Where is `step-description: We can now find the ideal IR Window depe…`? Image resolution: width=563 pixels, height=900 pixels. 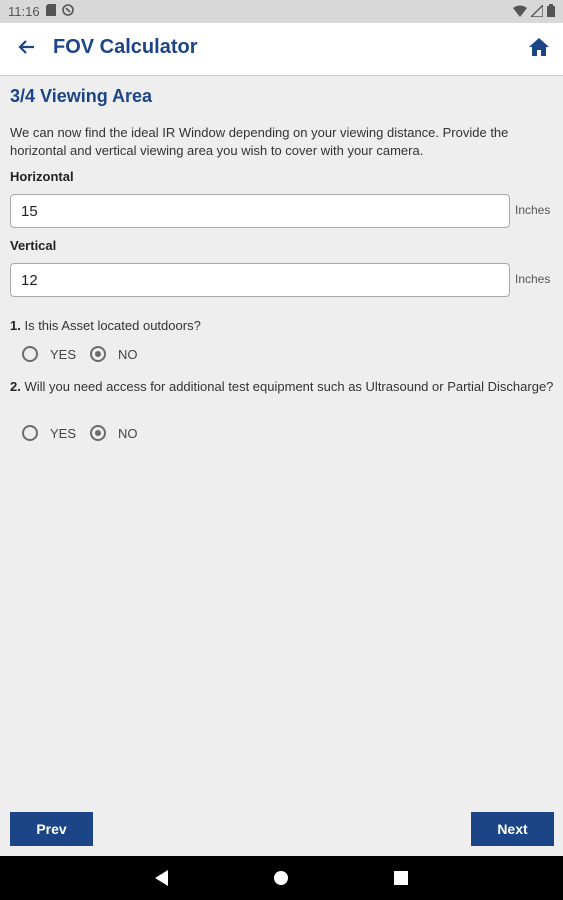 step-description: We can now find the ideal IR Window depe… is located at coordinates (259, 141).